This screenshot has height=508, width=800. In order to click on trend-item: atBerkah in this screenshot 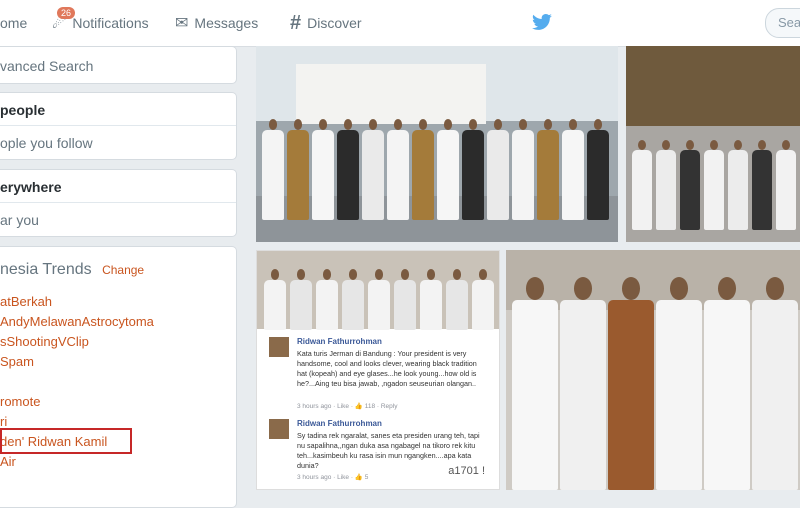, I will do `click(26, 301)`.